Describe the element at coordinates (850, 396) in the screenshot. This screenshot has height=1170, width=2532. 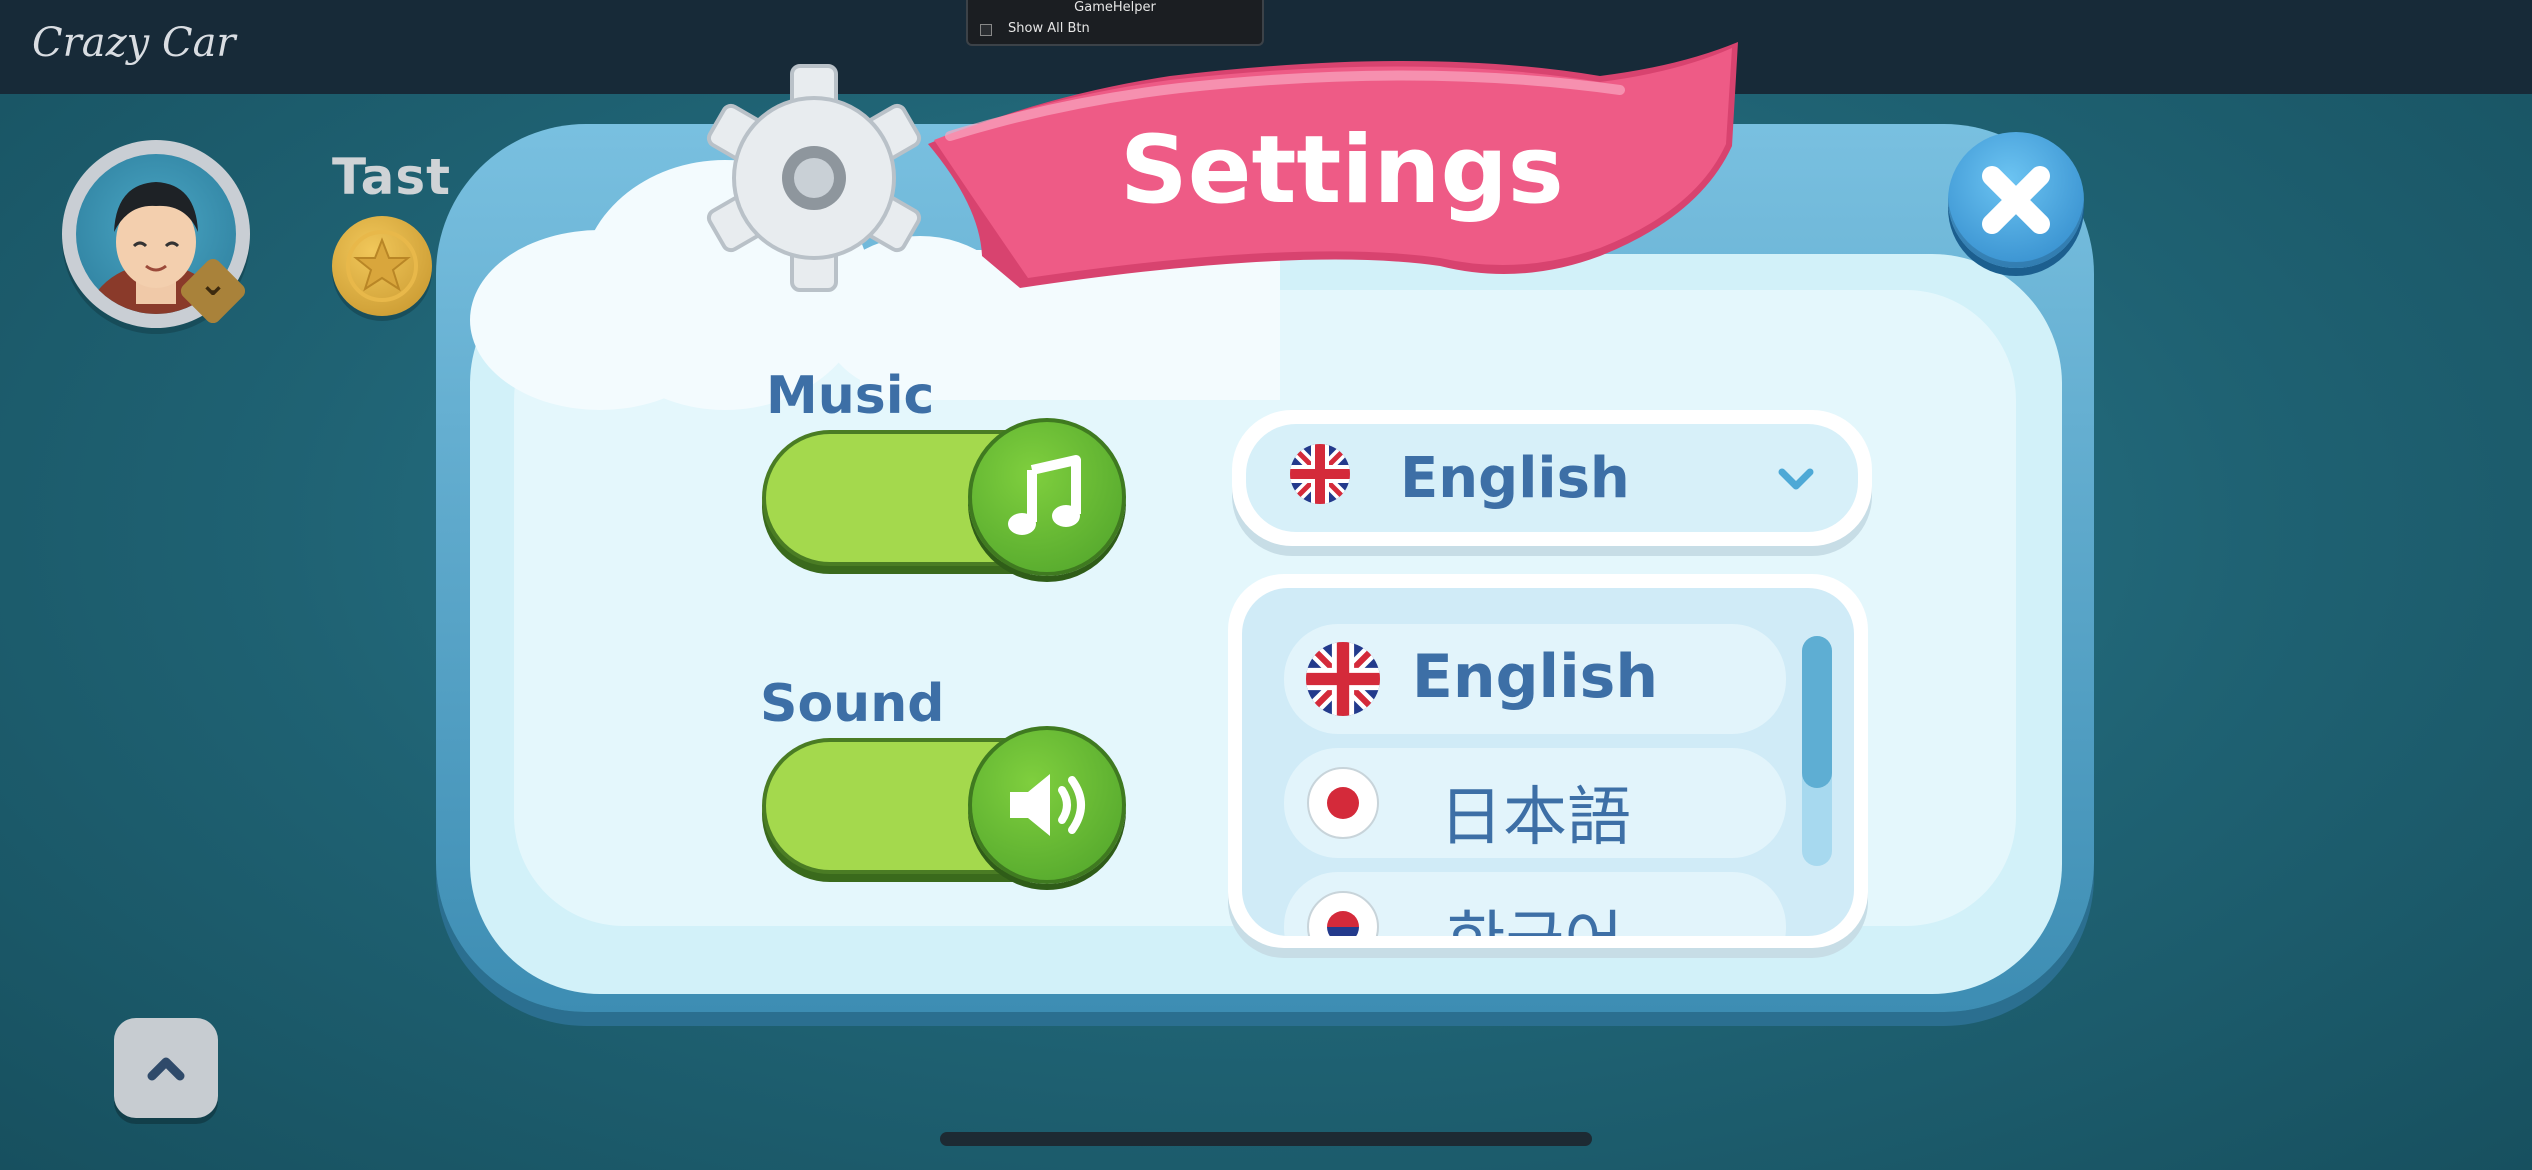
I see `music-label: Music` at that location.